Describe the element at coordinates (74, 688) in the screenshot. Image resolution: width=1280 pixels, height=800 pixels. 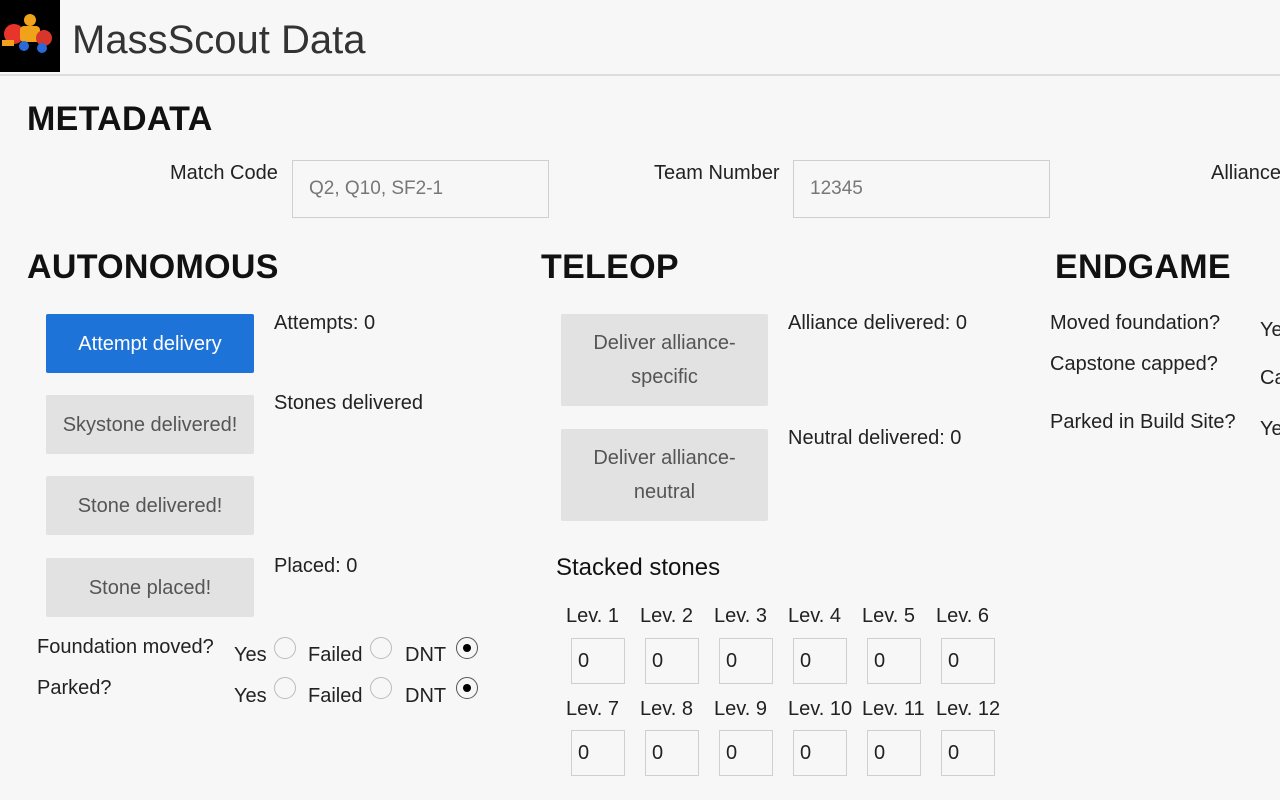
I see `parked-label: Parked?` at that location.